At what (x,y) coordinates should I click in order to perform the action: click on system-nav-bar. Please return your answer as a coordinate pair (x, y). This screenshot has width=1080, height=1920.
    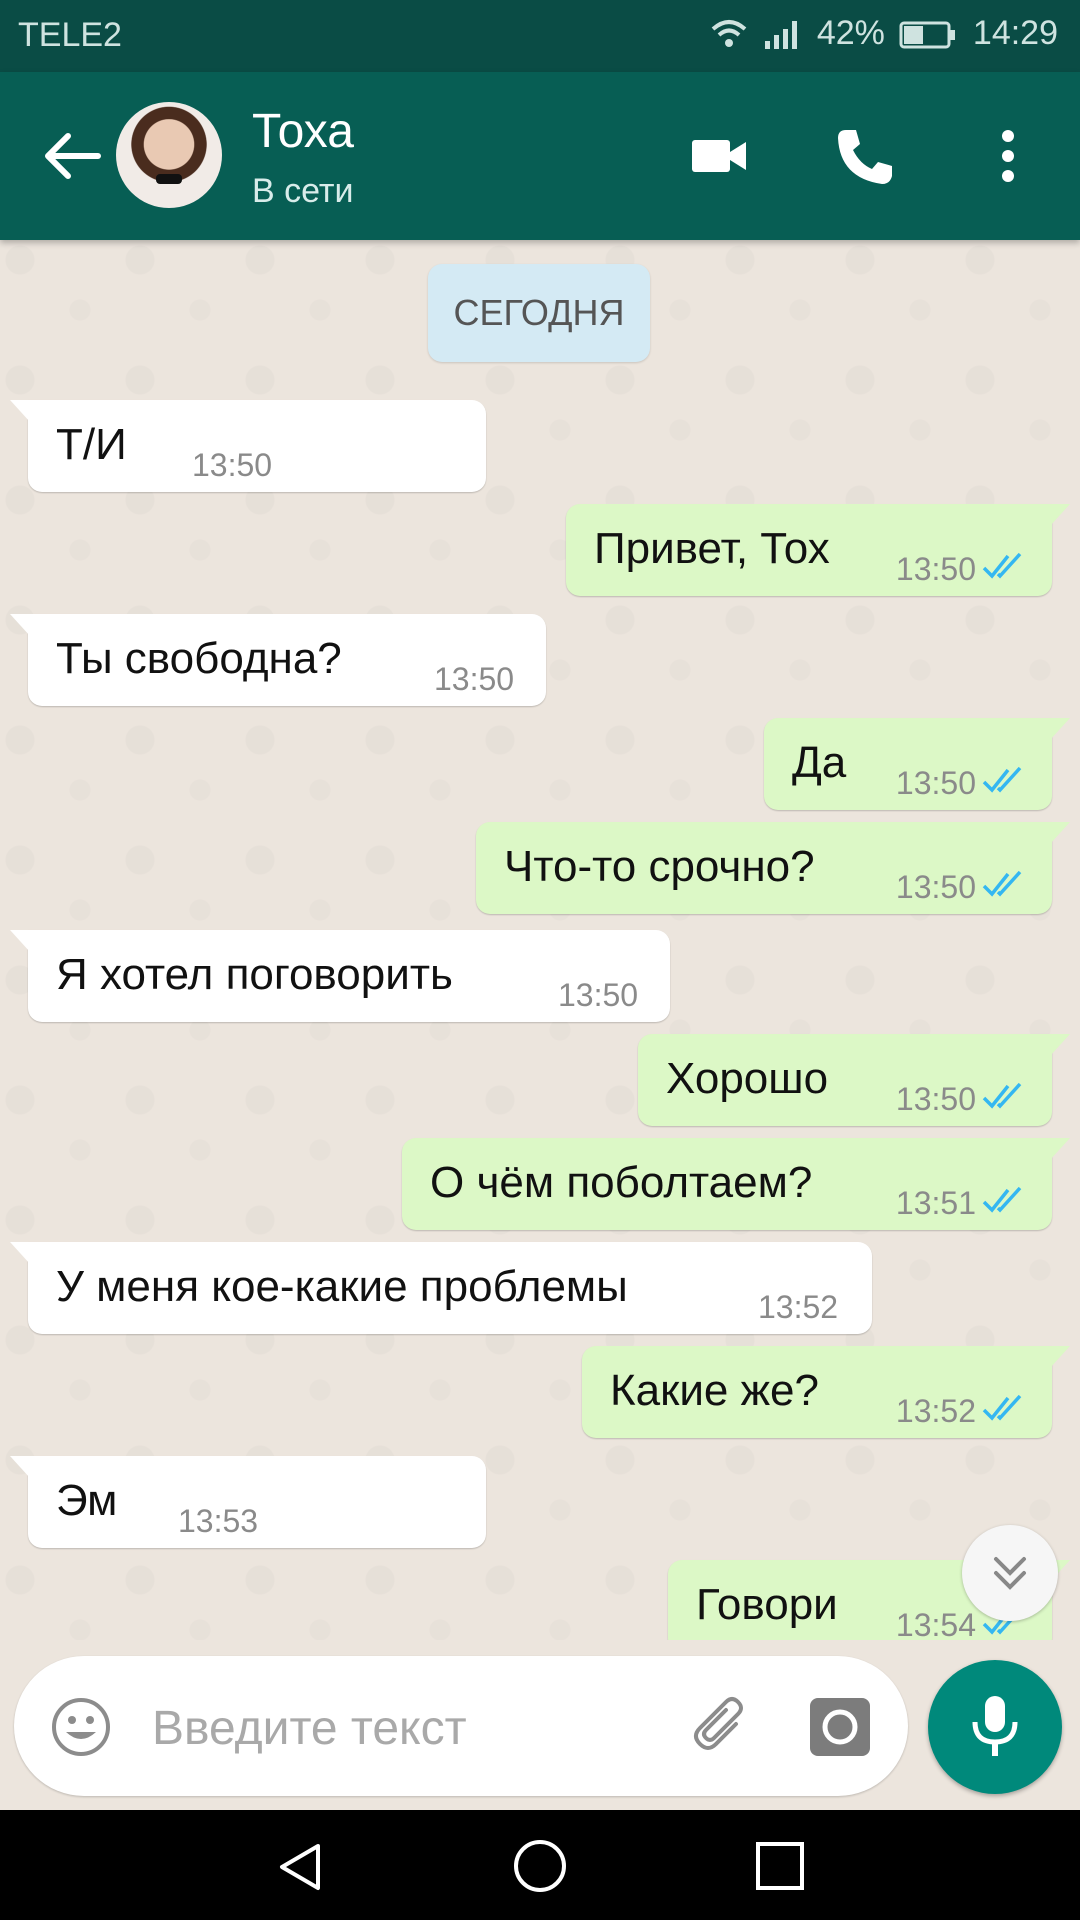
    Looking at the image, I should click on (540, 1865).